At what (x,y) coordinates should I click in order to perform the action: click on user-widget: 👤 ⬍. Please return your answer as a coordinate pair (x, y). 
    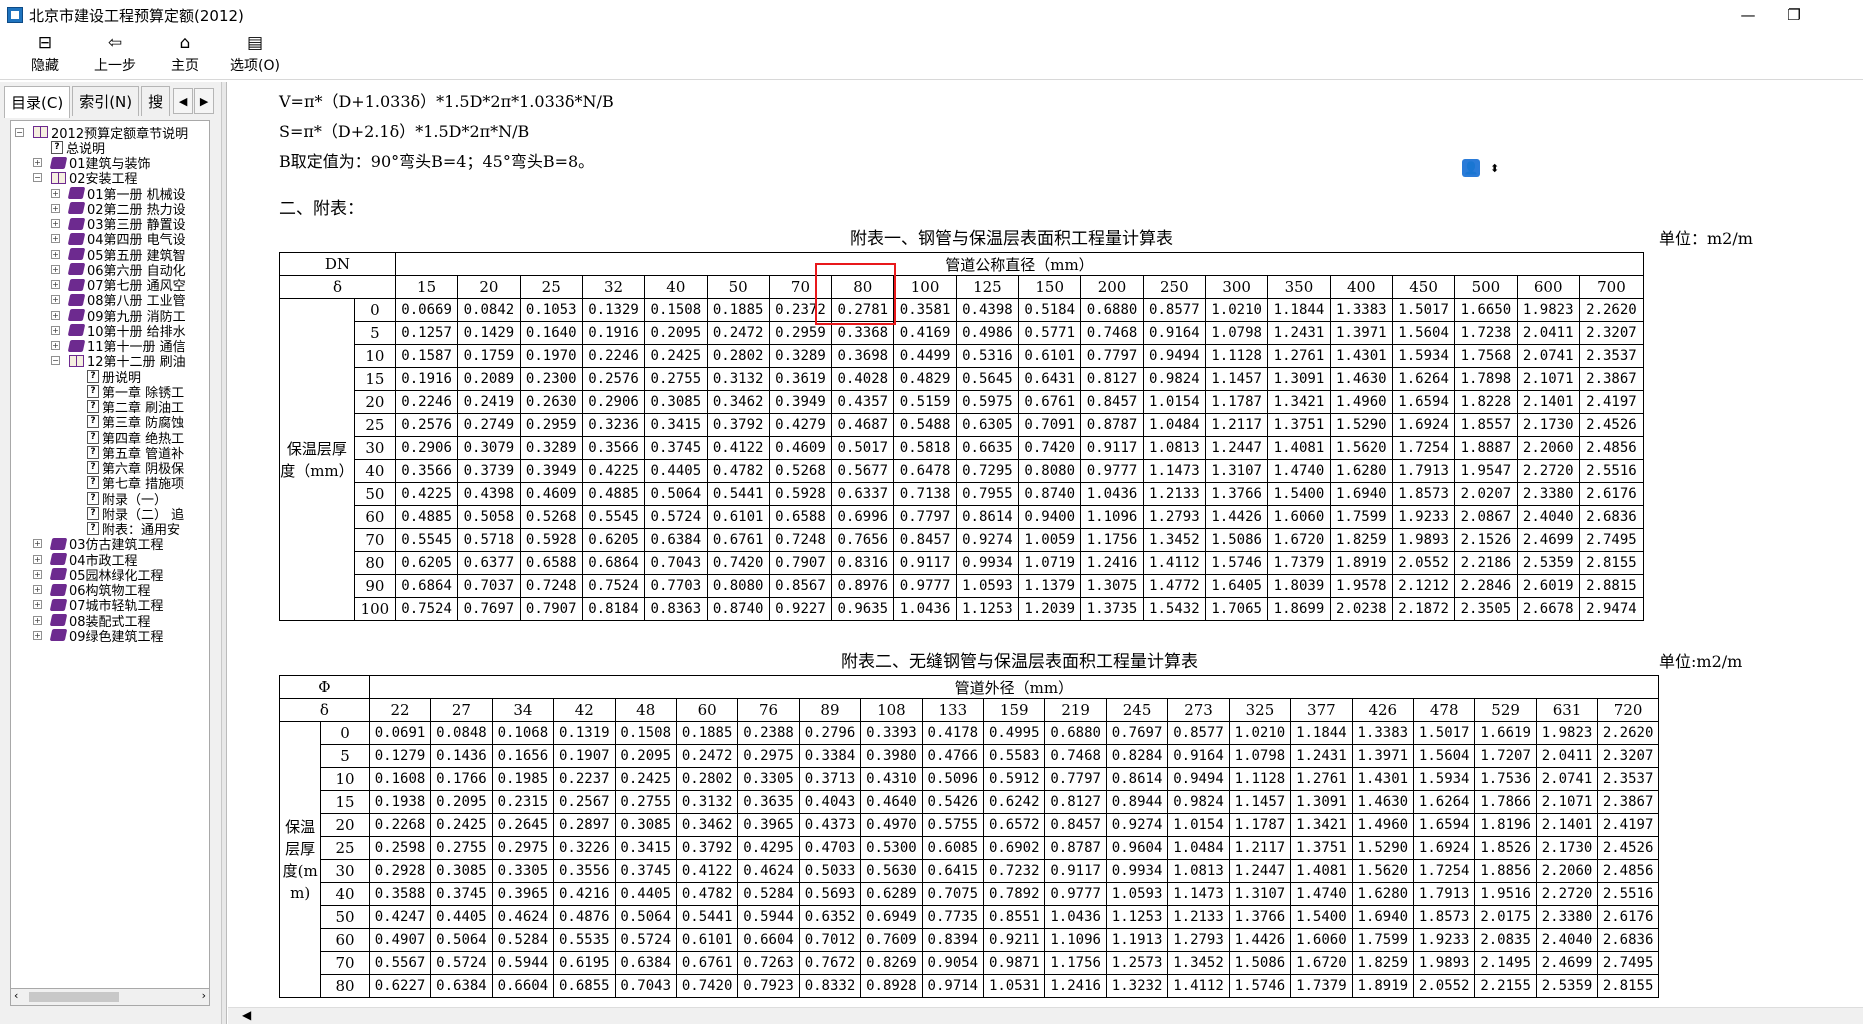
    Looking at the image, I should click on (1490, 168).